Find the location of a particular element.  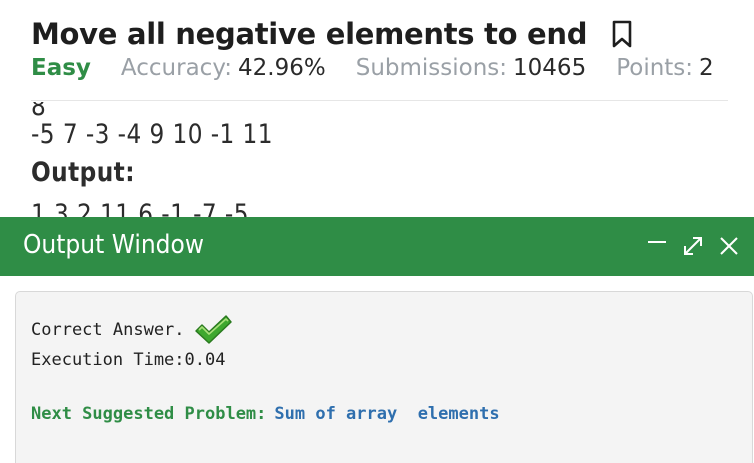

execution-time: Execution Time:0.04 is located at coordinates (128, 360).